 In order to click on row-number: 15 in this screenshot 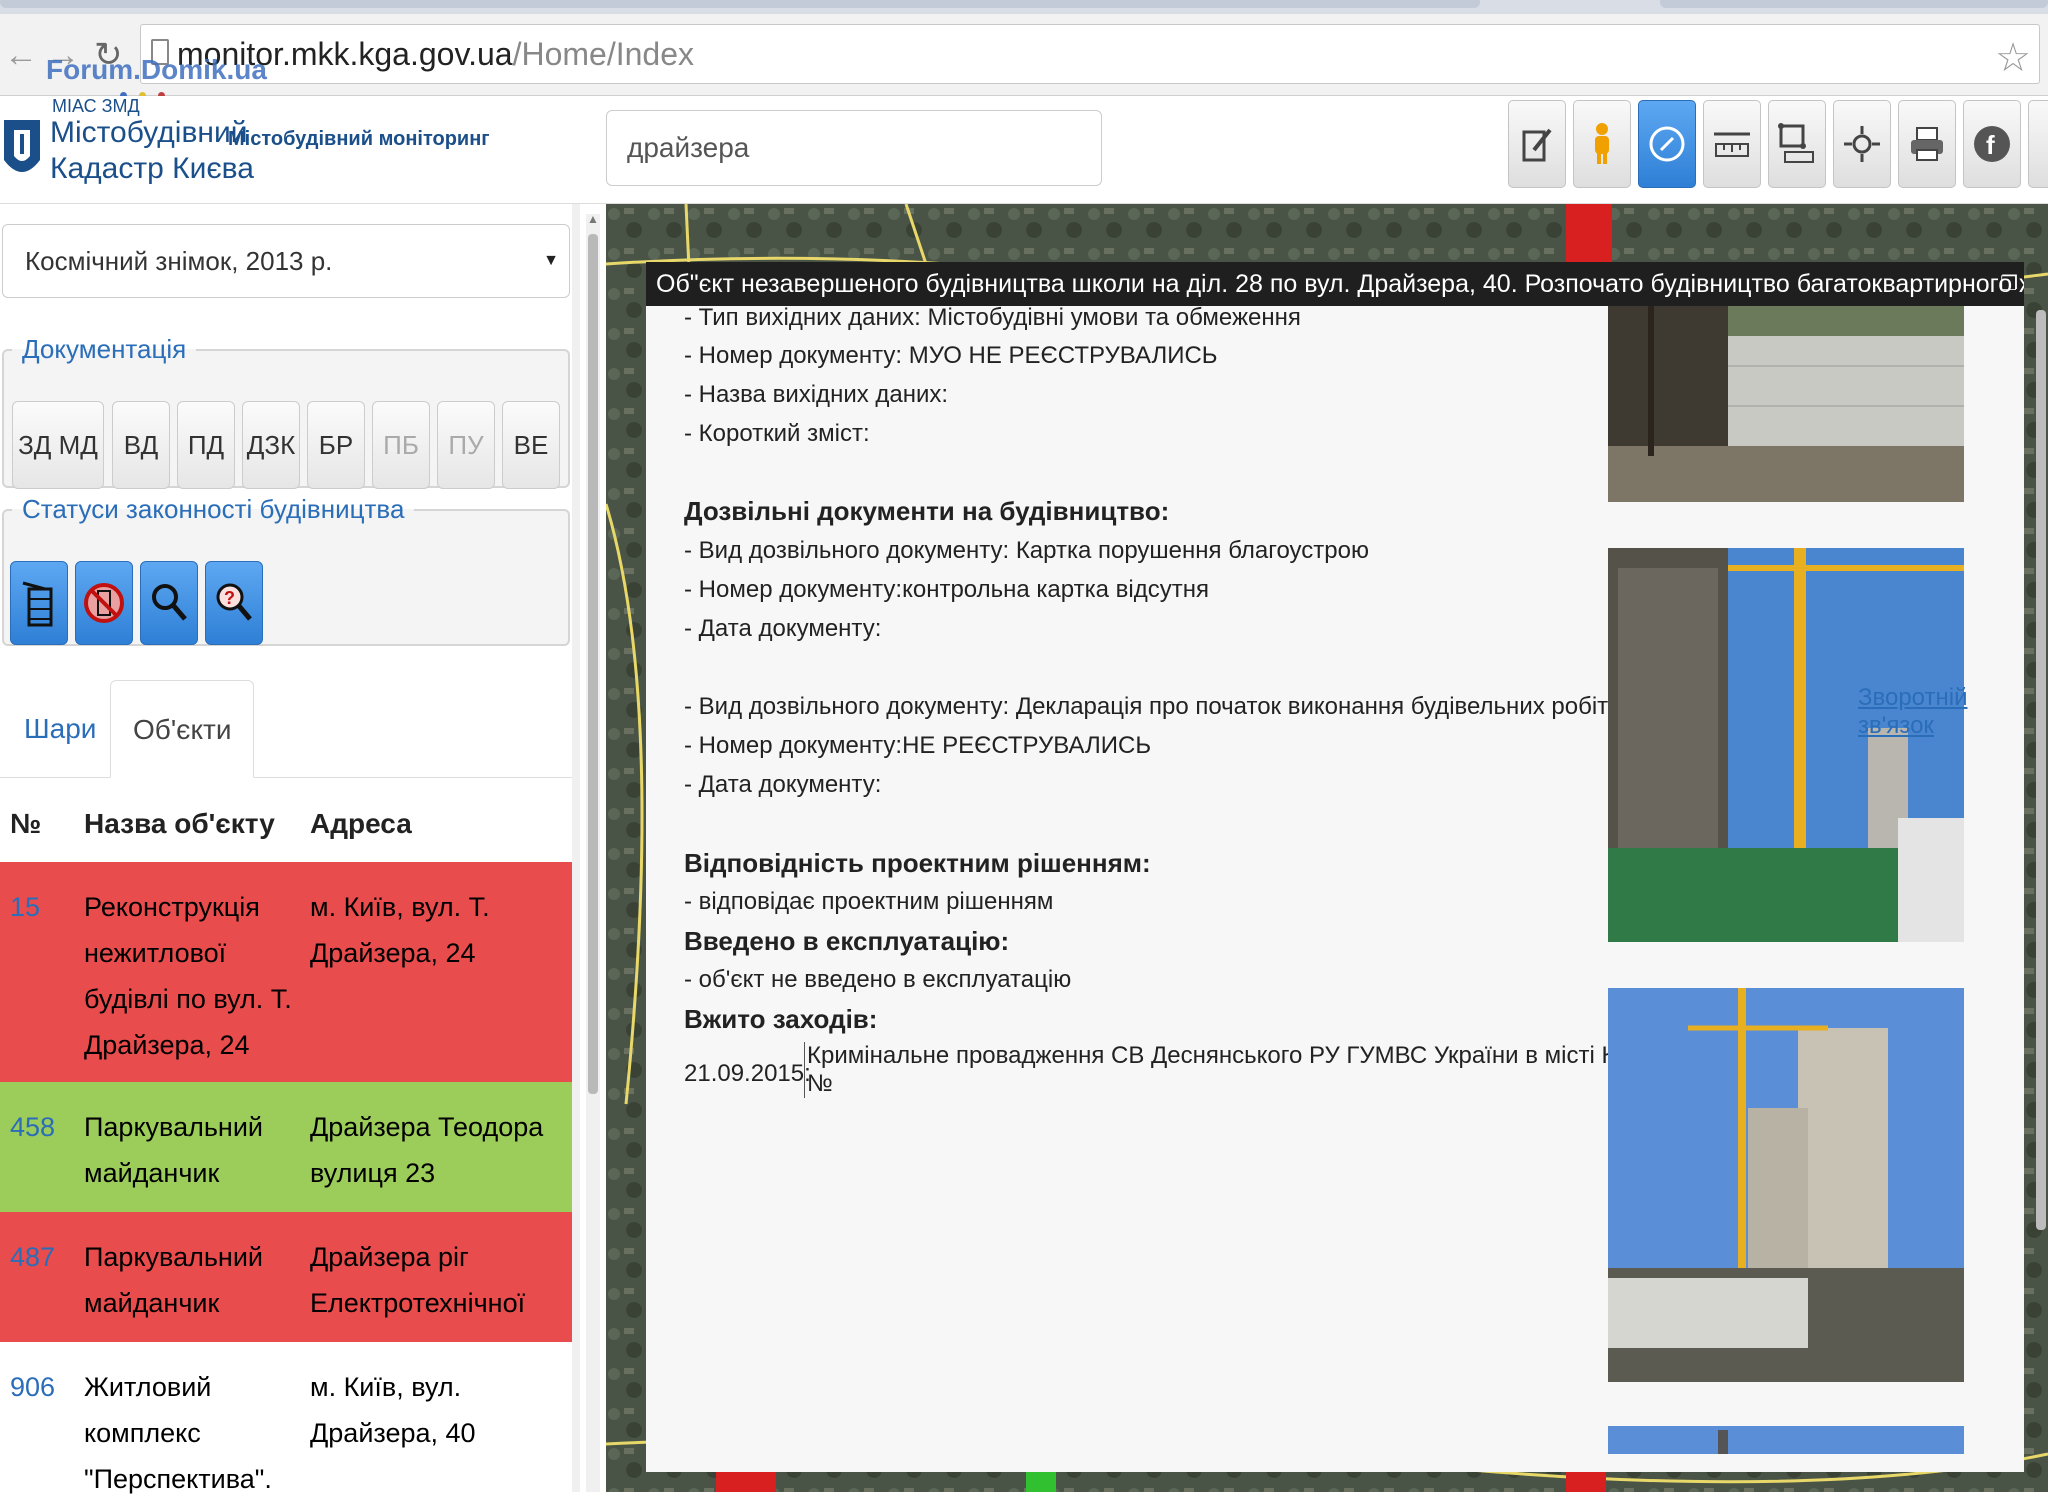, I will do `click(25, 907)`.